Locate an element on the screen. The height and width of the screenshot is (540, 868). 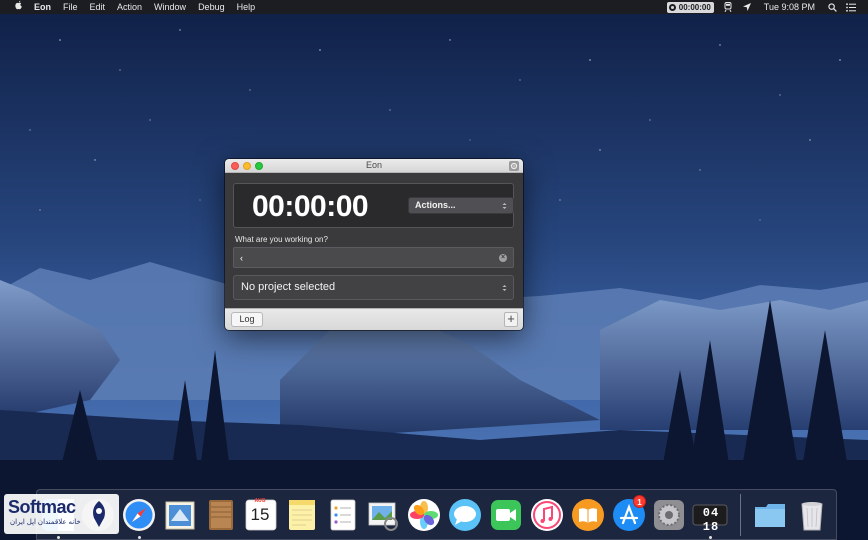
dock-downloads-folder-icon is located at coordinates (770, 515).